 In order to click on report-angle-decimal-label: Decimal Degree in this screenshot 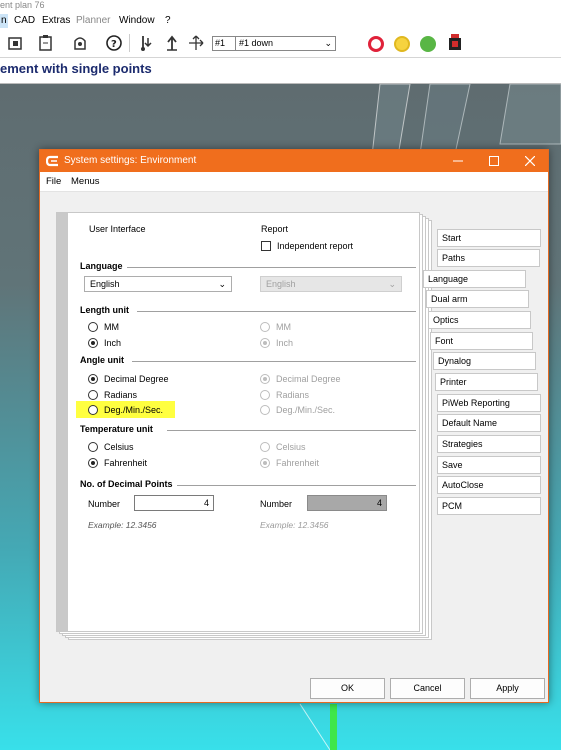, I will do `click(308, 379)`.